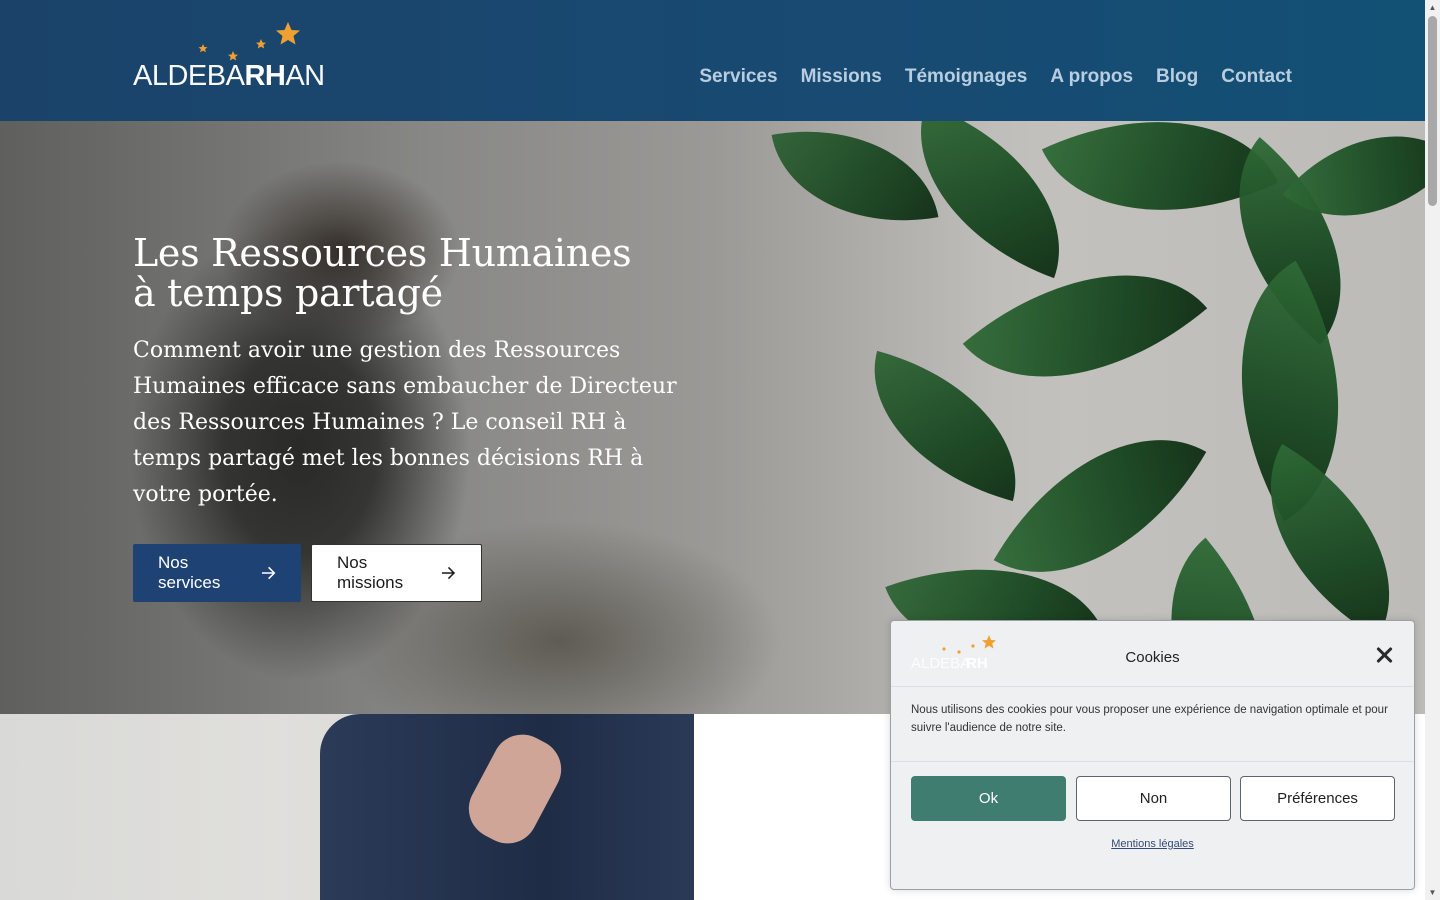 This screenshot has height=900, width=1440. What do you see at coordinates (966, 77) in the screenshot?
I see `nav-temoignages: Témoignages` at bounding box center [966, 77].